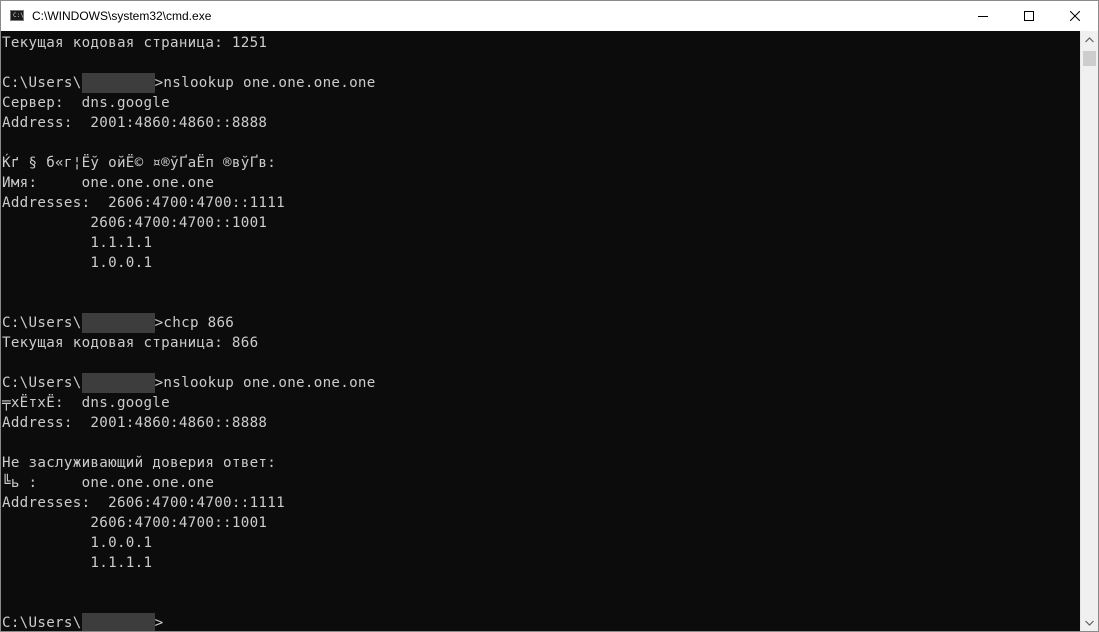 This screenshot has width=1099, height=632. I want to click on prompt-command: >, so click(159, 623).